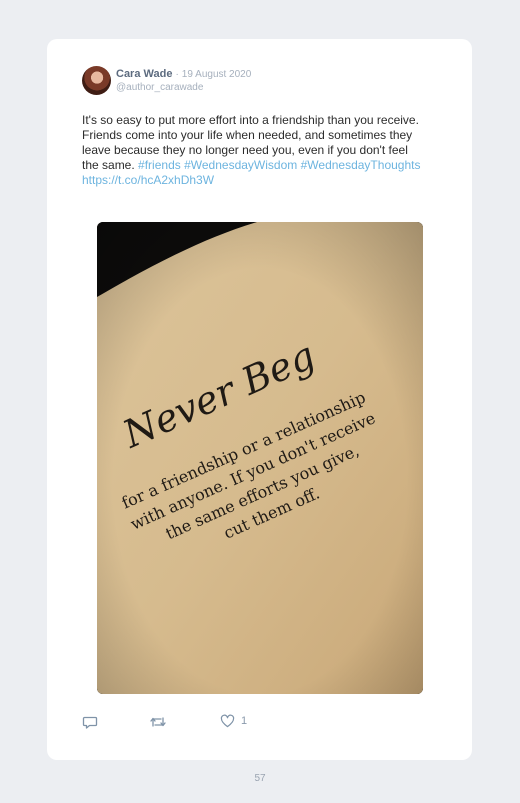 Image resolution: width=520 pixels, height=803 pixels. Describe the element at coordinates (183, 87) in the screenshot. I see `author-handle: @author_carawade` at that location.